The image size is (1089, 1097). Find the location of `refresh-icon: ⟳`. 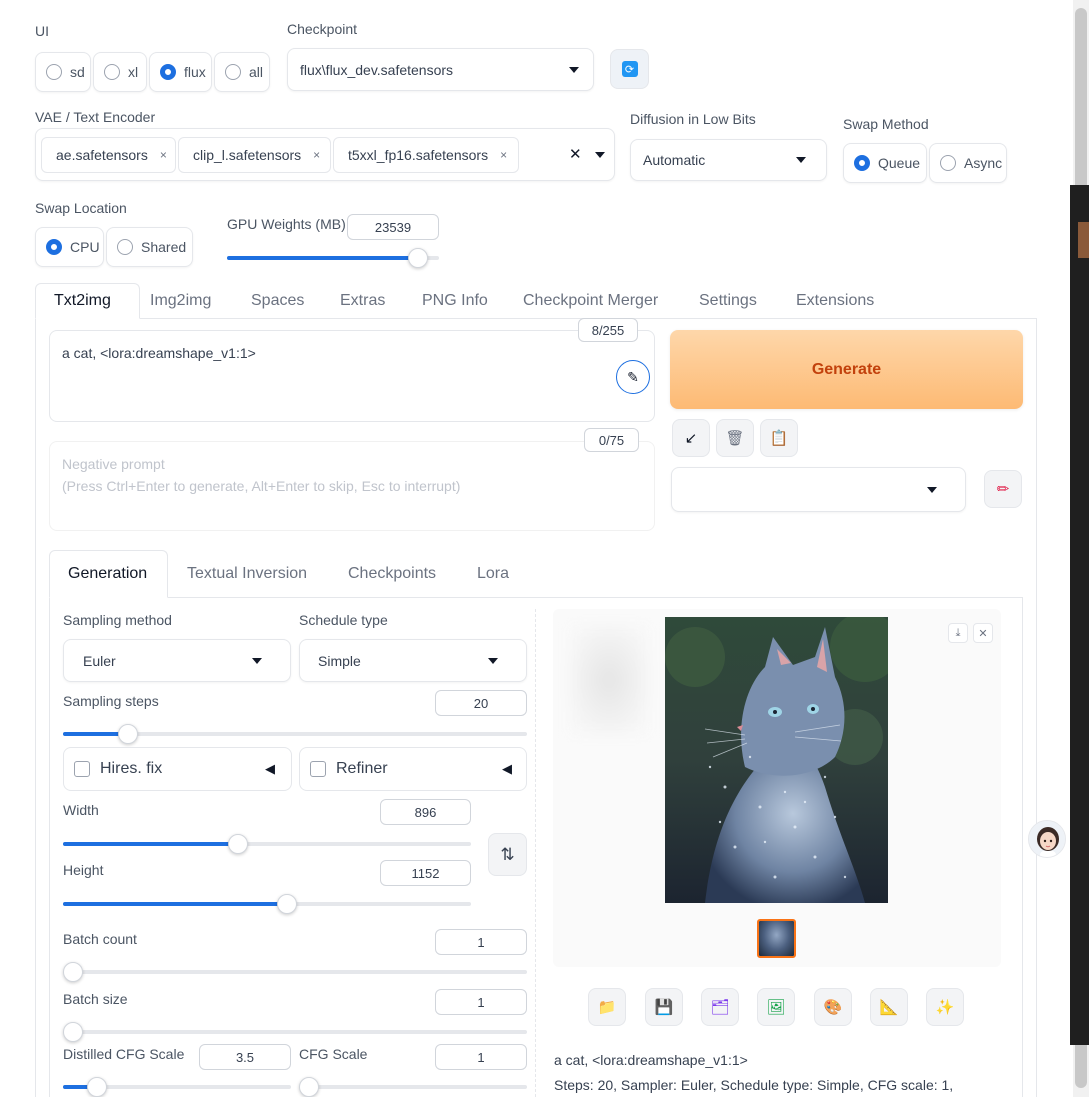

refresh-icon: ⟳ is located at coordinates (629, 69).